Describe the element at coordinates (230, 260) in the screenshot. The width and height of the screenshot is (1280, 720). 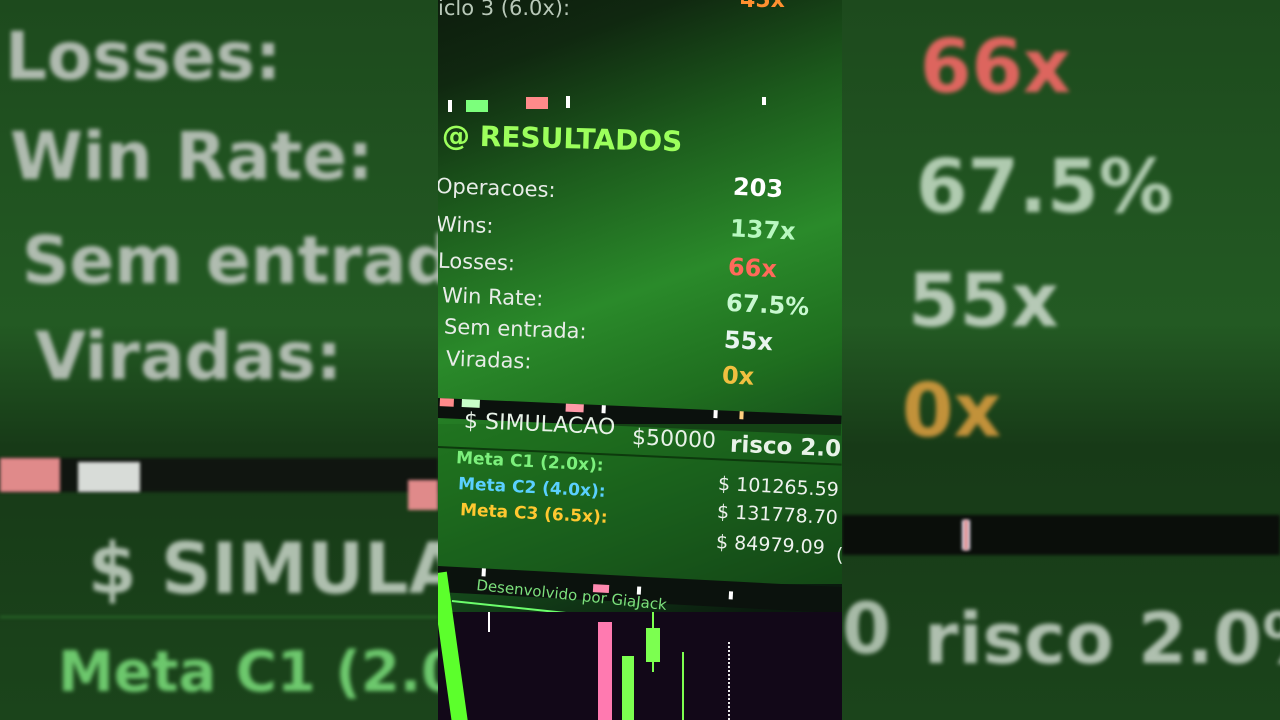
I see `bg-sem-entrada-label: Sem entrada:` at that location.